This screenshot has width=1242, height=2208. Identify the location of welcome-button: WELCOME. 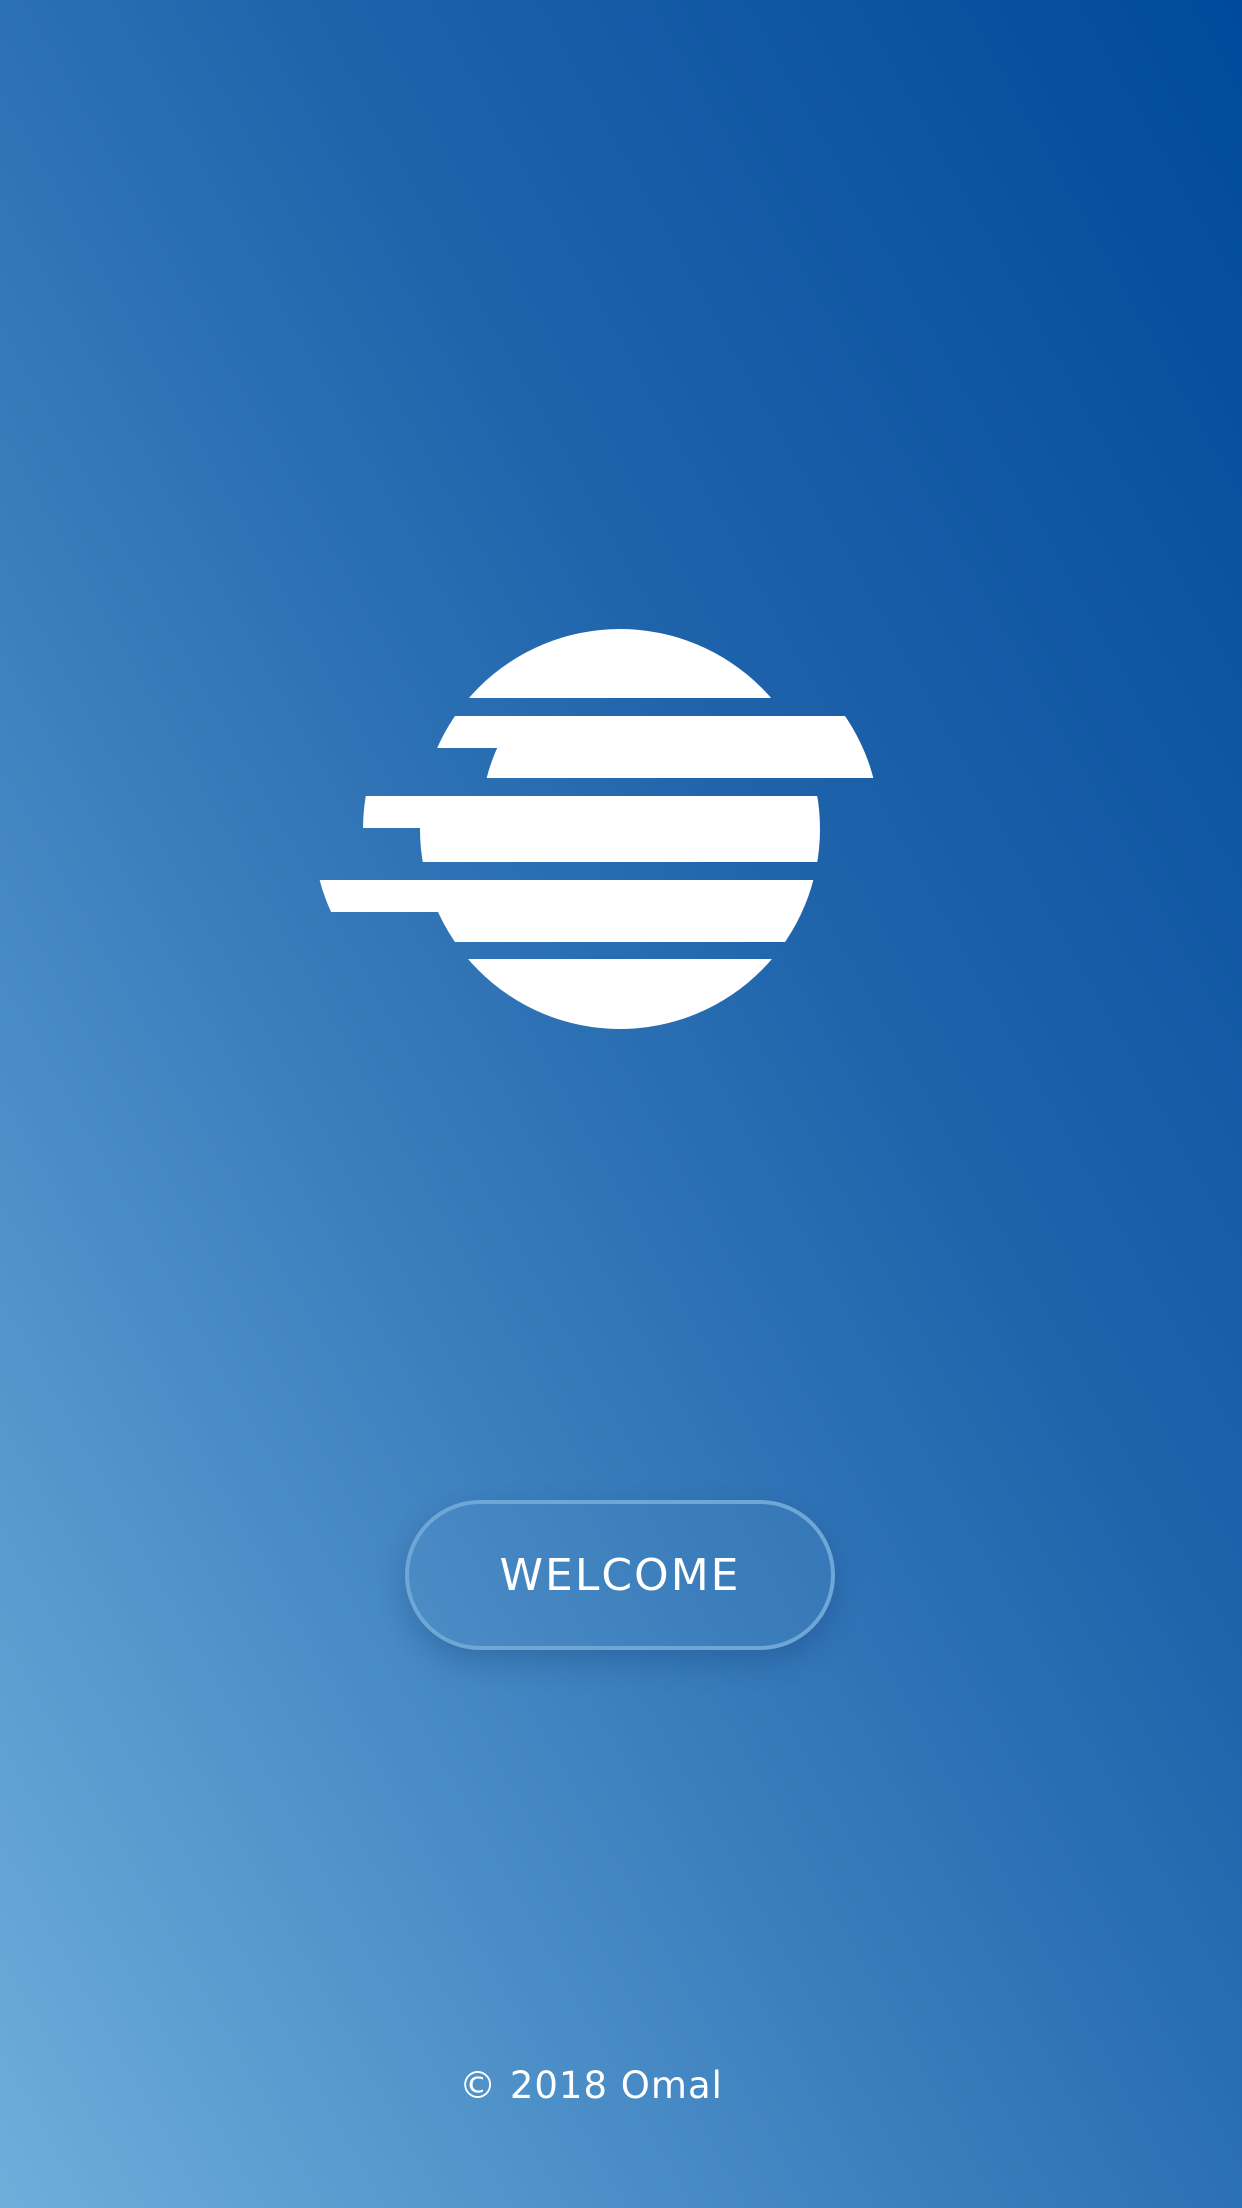
(620, 1575).